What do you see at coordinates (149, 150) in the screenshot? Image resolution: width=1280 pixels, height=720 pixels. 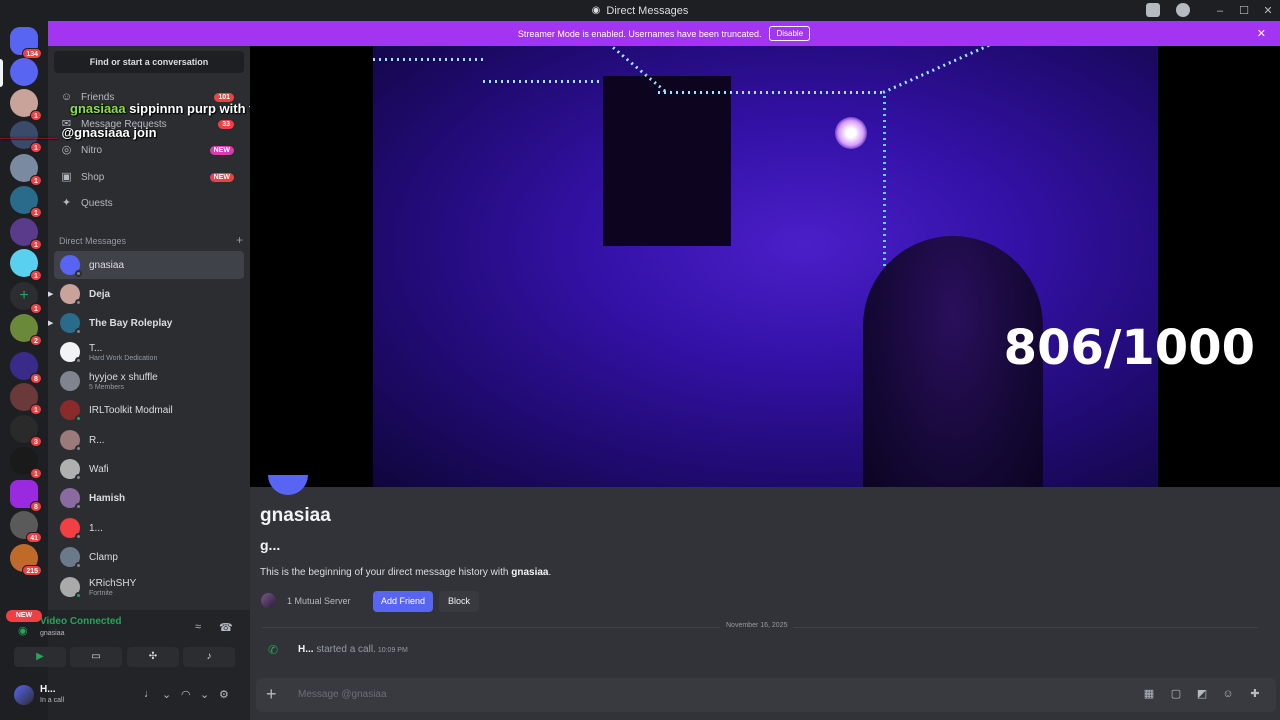 I see `nav-nitro: ◎ Nitro NEW` at bounding box center [149, 150].